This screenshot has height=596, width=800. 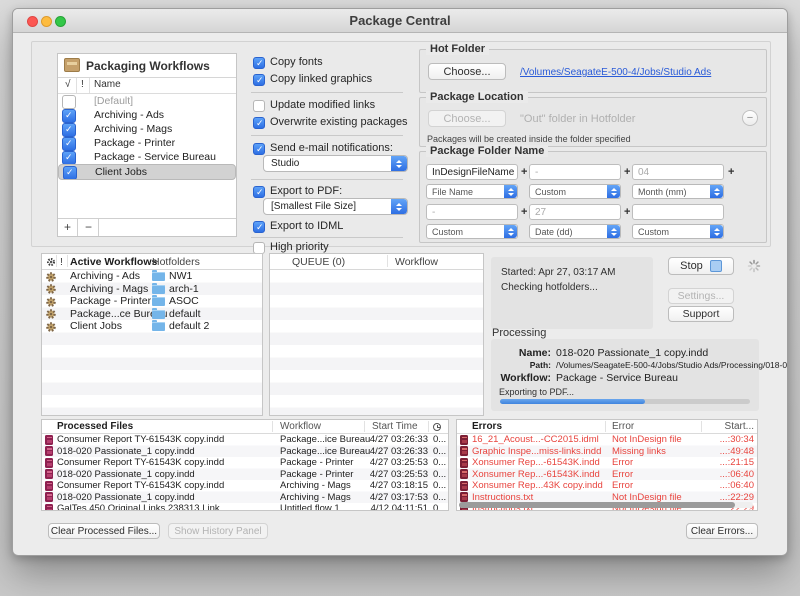 I want to click on folder-name-field-1: InDesignFileName, so click(x=472, y=172).